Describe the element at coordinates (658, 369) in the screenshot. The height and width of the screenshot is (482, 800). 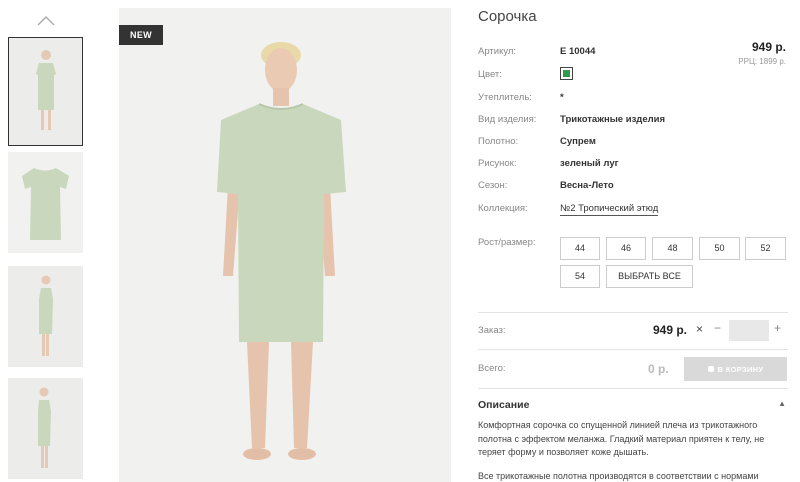
I see `total-price: 0 р.` at that location.